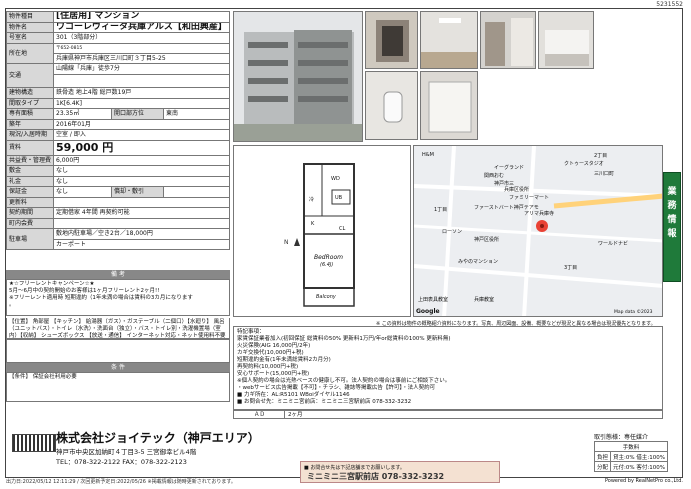  I want to click on map-label-1: イーグランド, so click(509, 168).